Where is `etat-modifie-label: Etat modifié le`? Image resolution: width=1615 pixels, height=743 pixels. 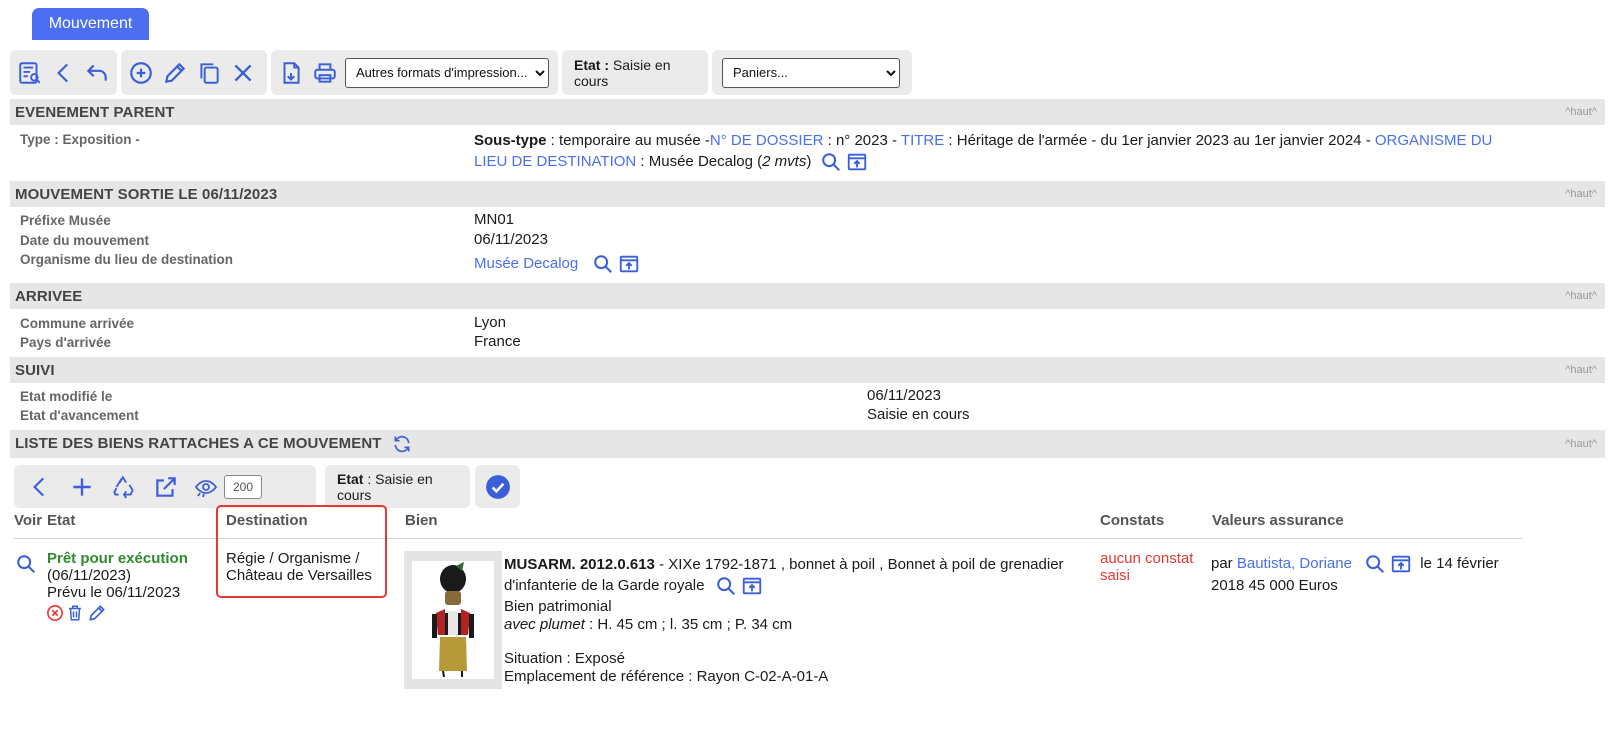 etat-modifie-label: Etat modifié le is located at coordinates (66, 396).